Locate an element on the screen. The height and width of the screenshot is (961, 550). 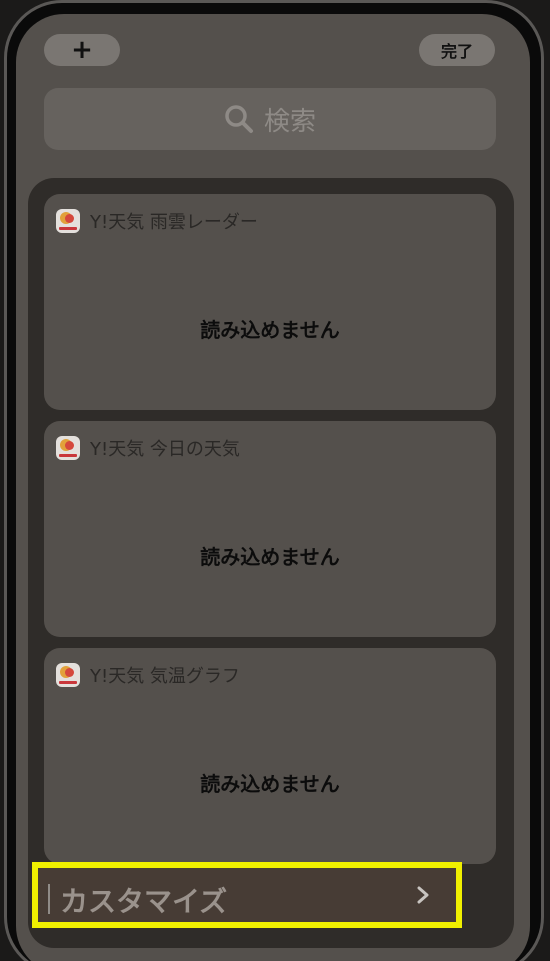
widget-title: Y!天気 雨雲レーダー is located at coordinates (174, 222).